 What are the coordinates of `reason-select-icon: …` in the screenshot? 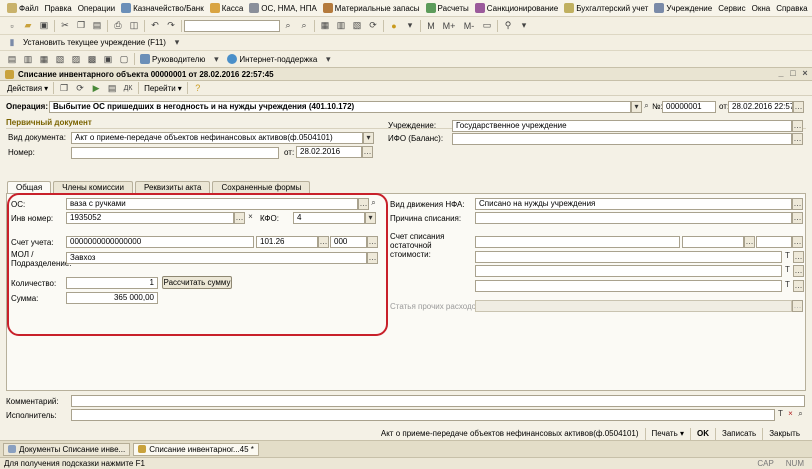 It's located at (797, 218).